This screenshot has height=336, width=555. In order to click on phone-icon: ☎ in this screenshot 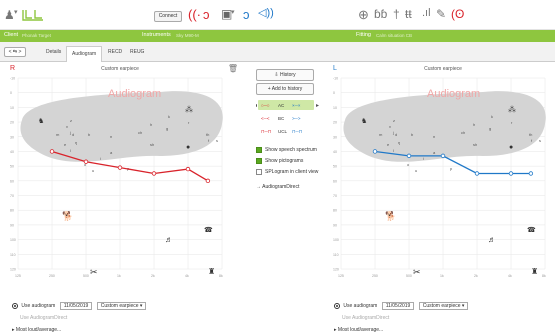, I will do `click(208, 230)`.